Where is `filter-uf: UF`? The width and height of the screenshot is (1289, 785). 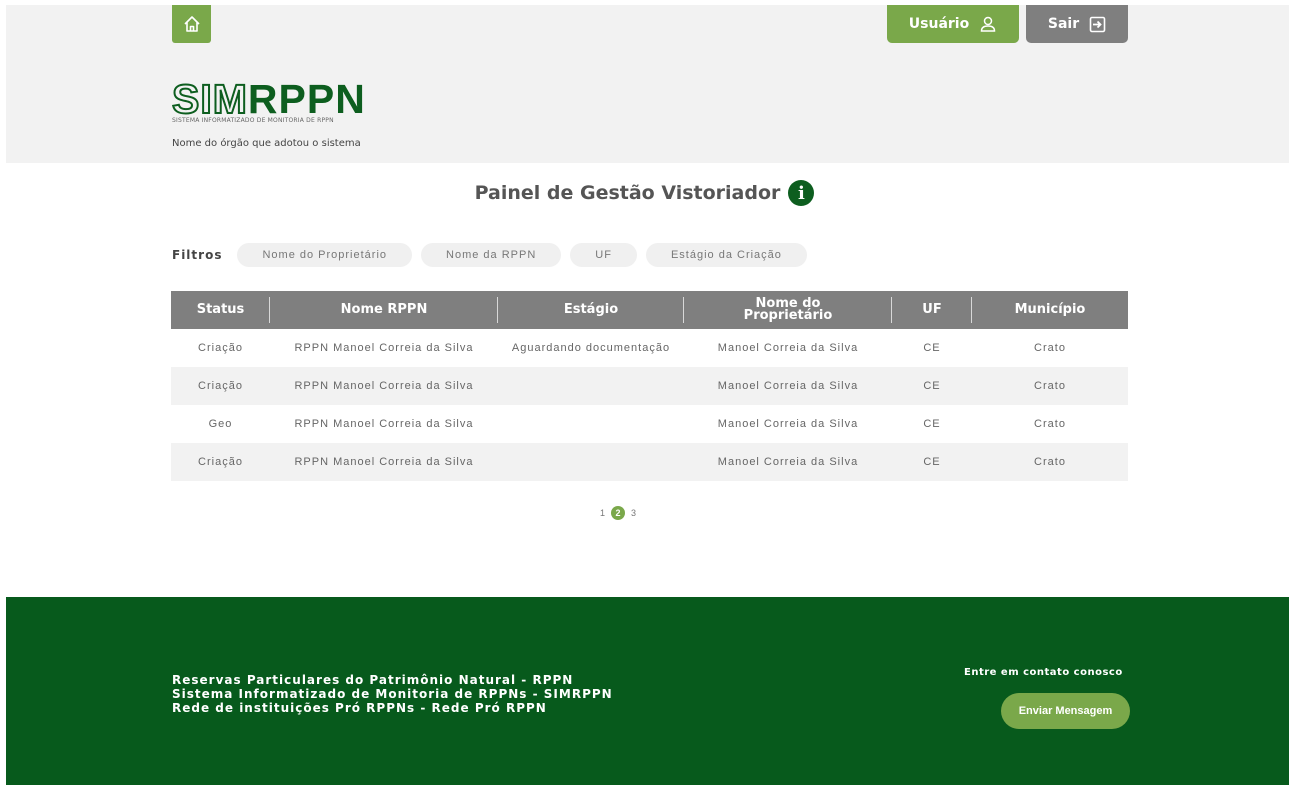 filter-uf: UF is located at coordinates (603, 255).